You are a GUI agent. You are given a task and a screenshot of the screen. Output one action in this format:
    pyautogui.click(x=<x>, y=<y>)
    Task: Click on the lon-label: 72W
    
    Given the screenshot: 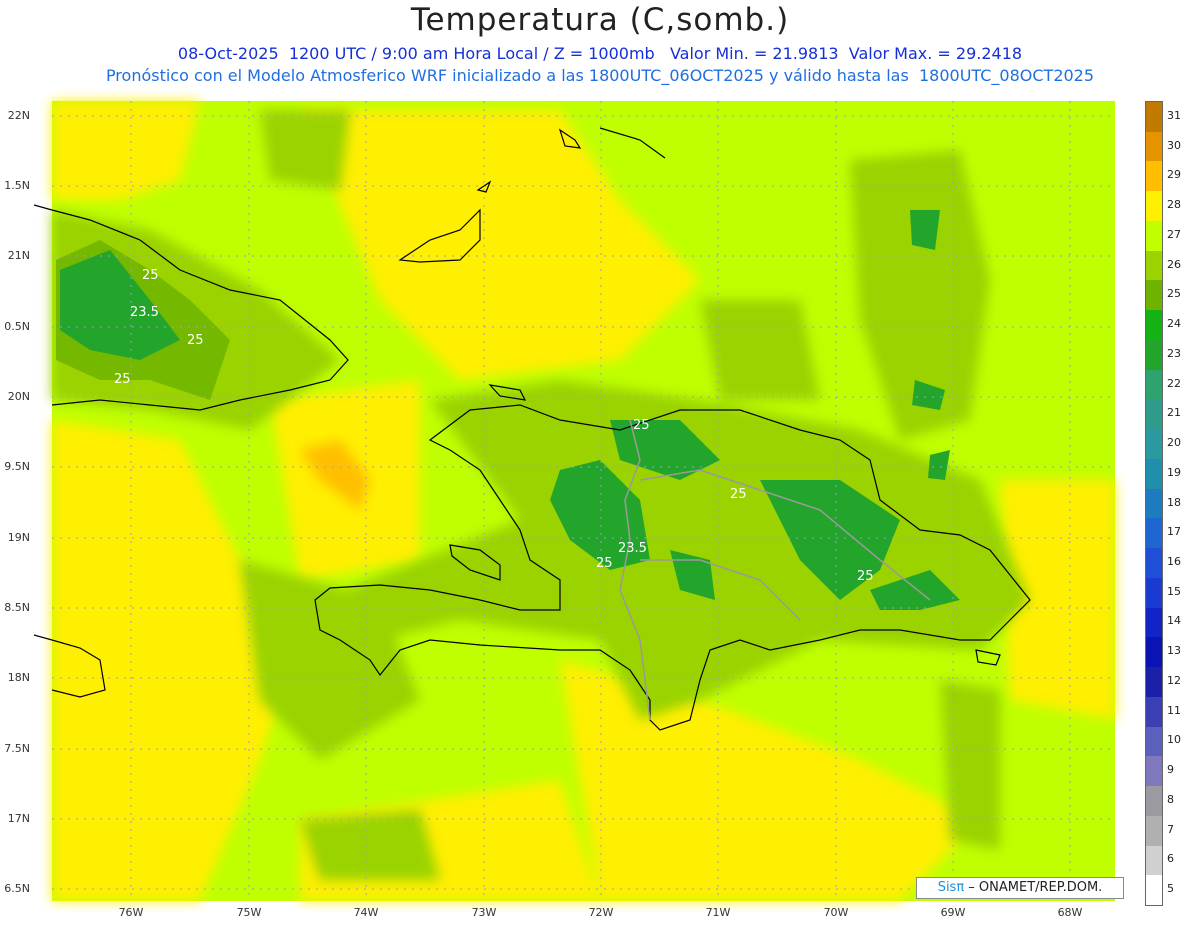 What is the action you would take?
    pyautogui.click(x=601, y=912)
    